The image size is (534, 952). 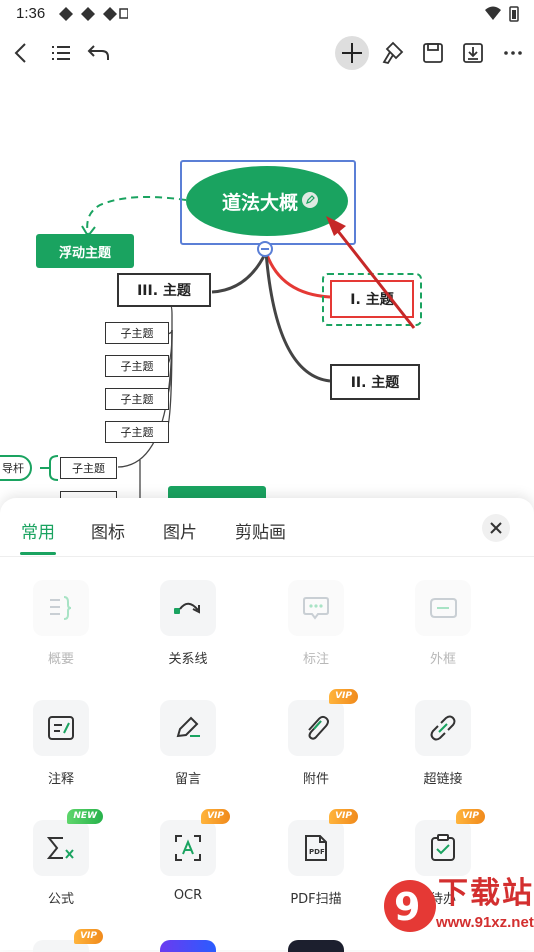 I want to click on format-paint-icon, so click(x=393, y=53).